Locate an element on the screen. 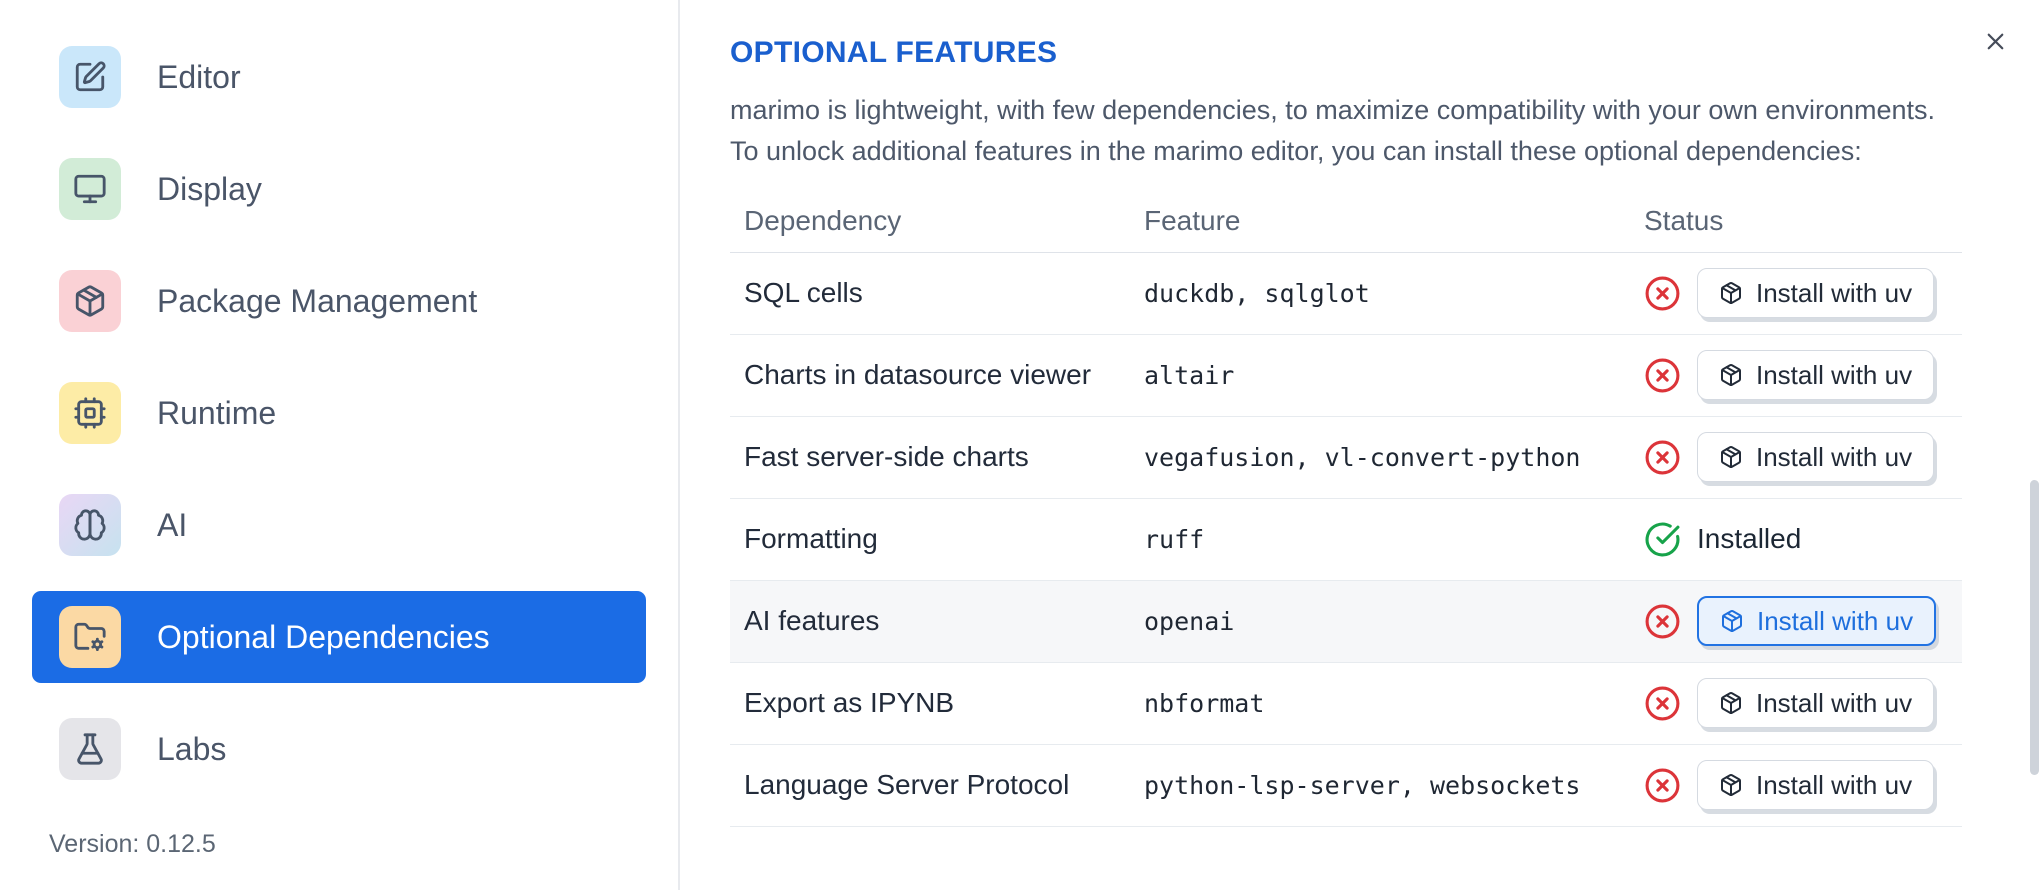 Image resolution: width=2042 pixels, height=890 pixels. brain-icon is located at coordinates (90, 525).